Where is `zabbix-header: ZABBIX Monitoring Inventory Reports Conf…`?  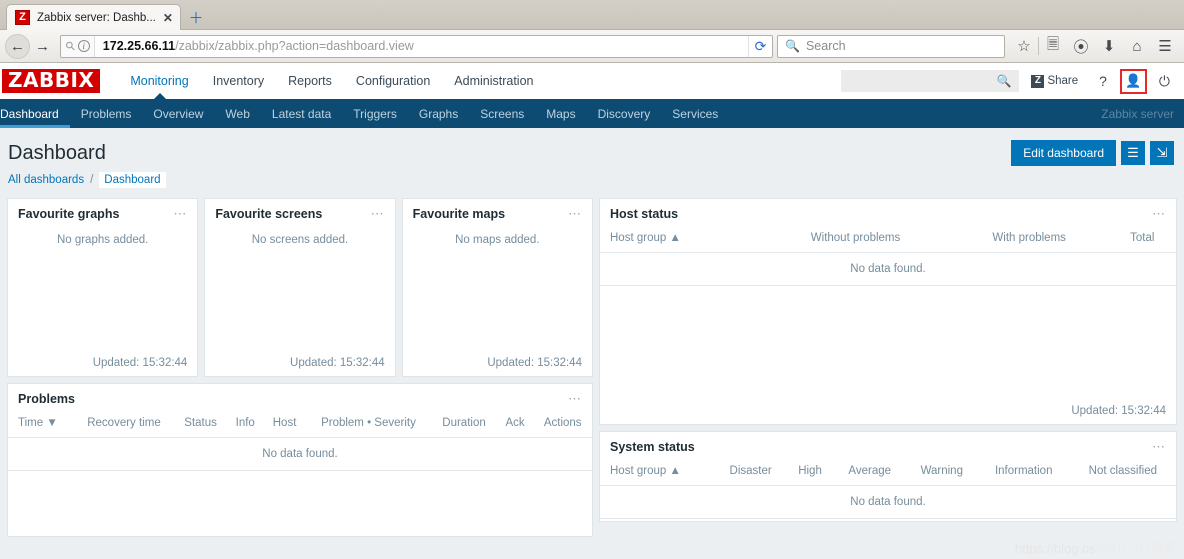
zabbix-header: ZABBIX Monitoring Inventory Reports Conf… is located at coordinates (592, 81).